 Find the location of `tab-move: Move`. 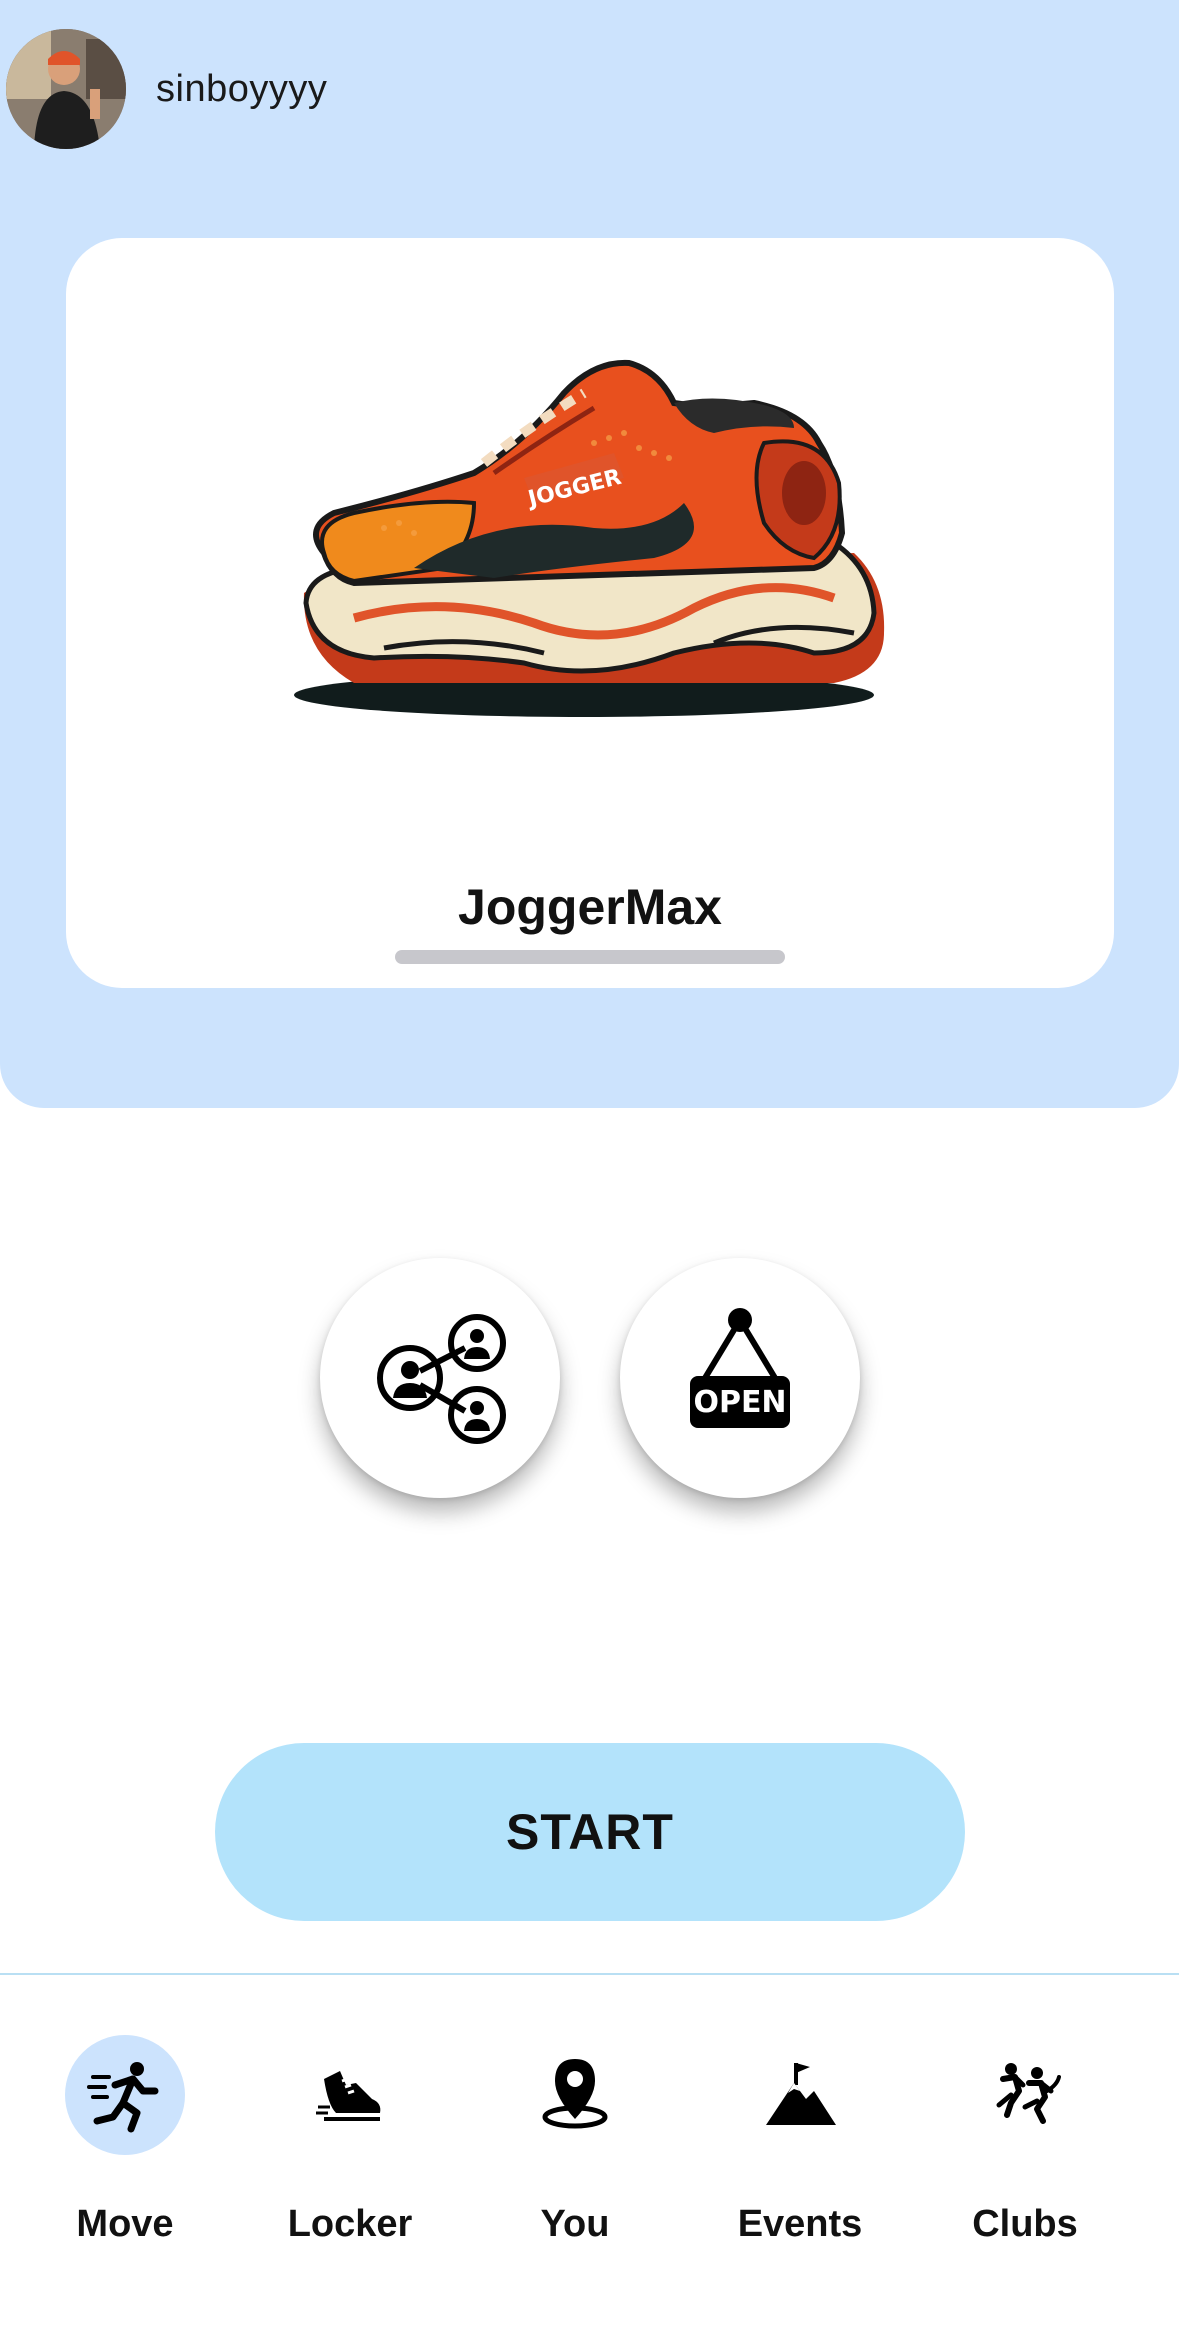

tab-move: Move is located at coordinates (125, 2155).